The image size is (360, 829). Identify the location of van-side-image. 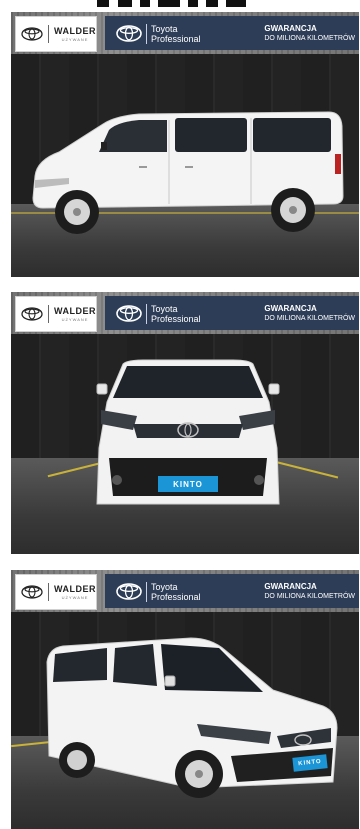
(188, 172).